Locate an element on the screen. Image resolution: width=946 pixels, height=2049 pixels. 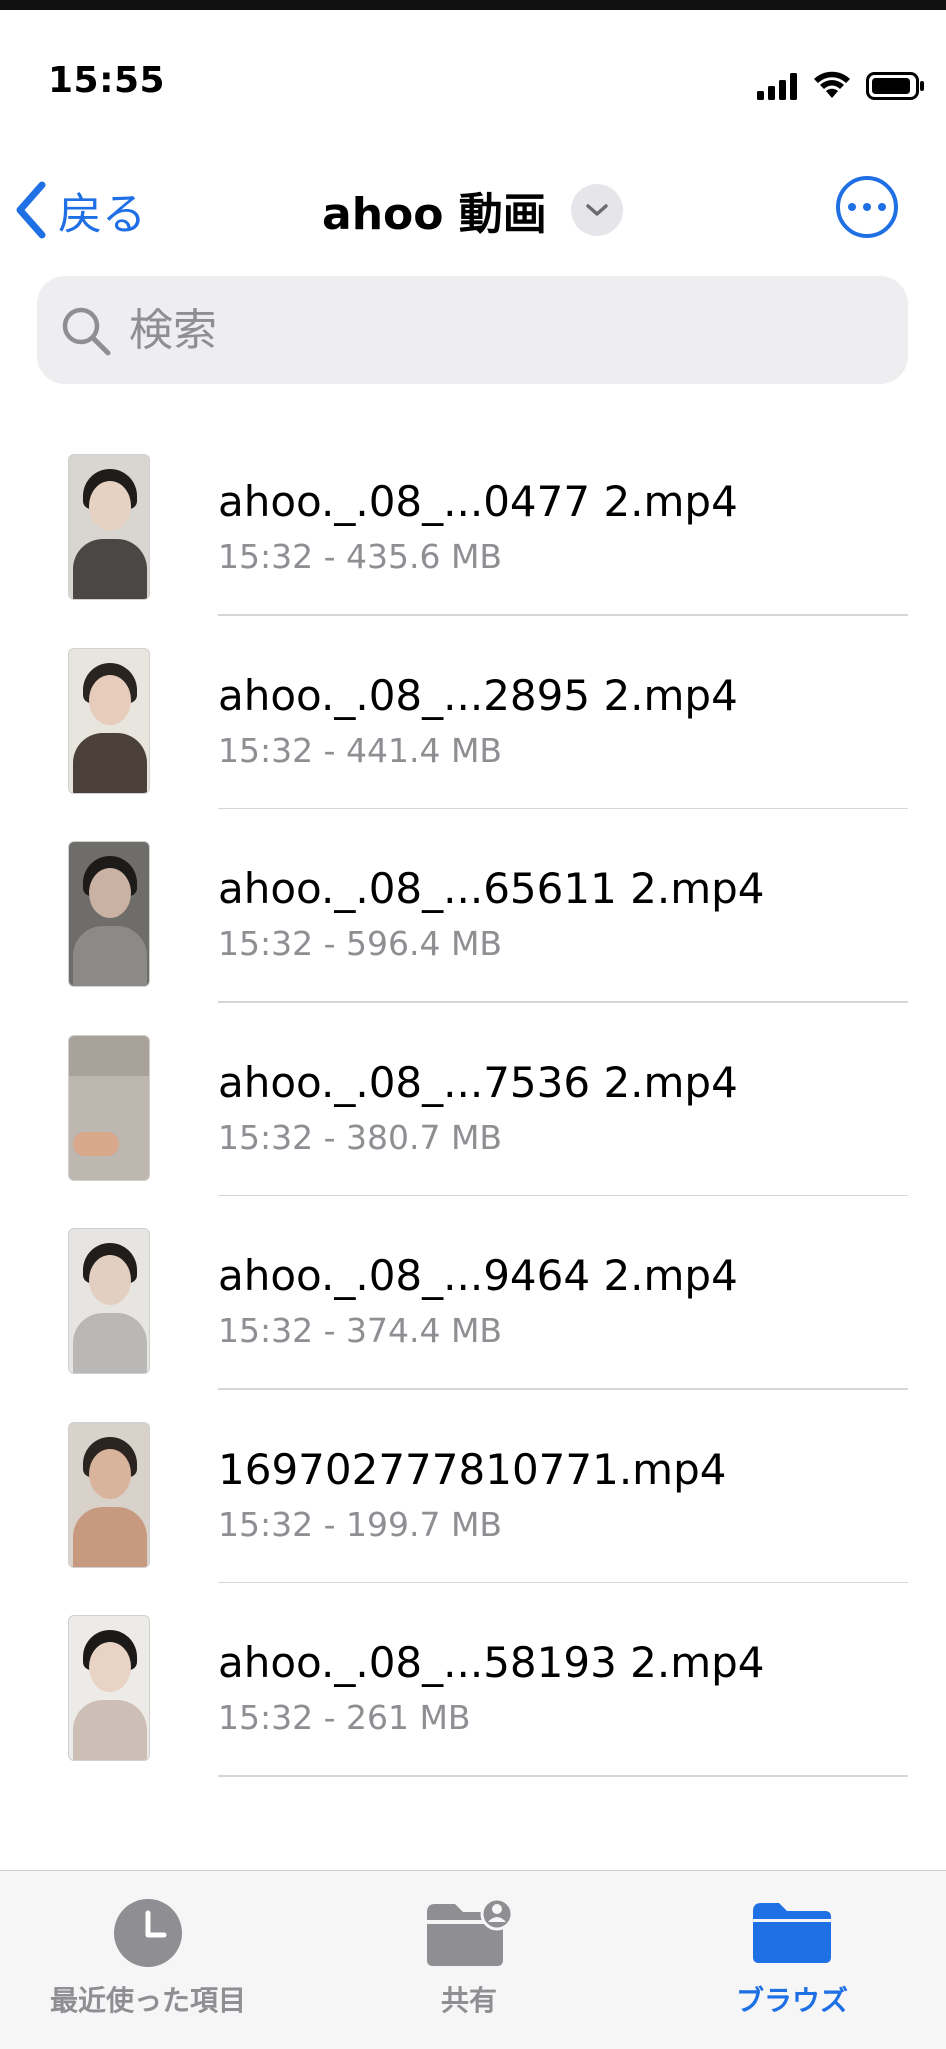
folder-icon is located at coordinates (792, 1933).